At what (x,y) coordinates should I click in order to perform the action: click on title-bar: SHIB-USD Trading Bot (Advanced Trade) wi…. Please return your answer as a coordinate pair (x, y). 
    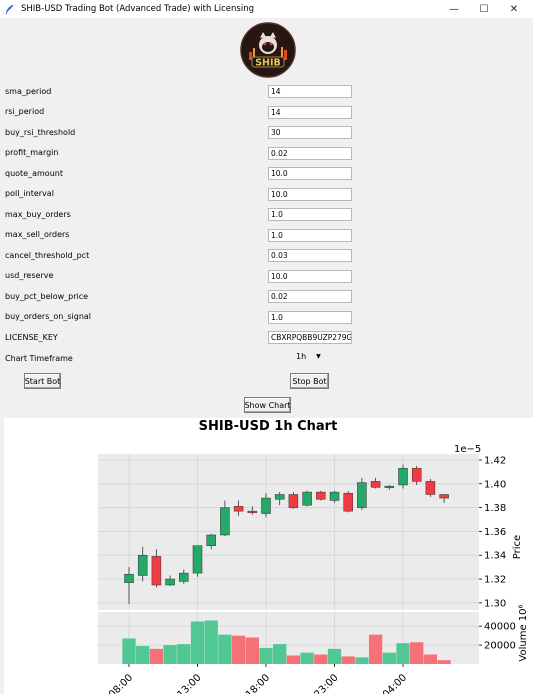
    Looking at the image, I should click on (266, 9).